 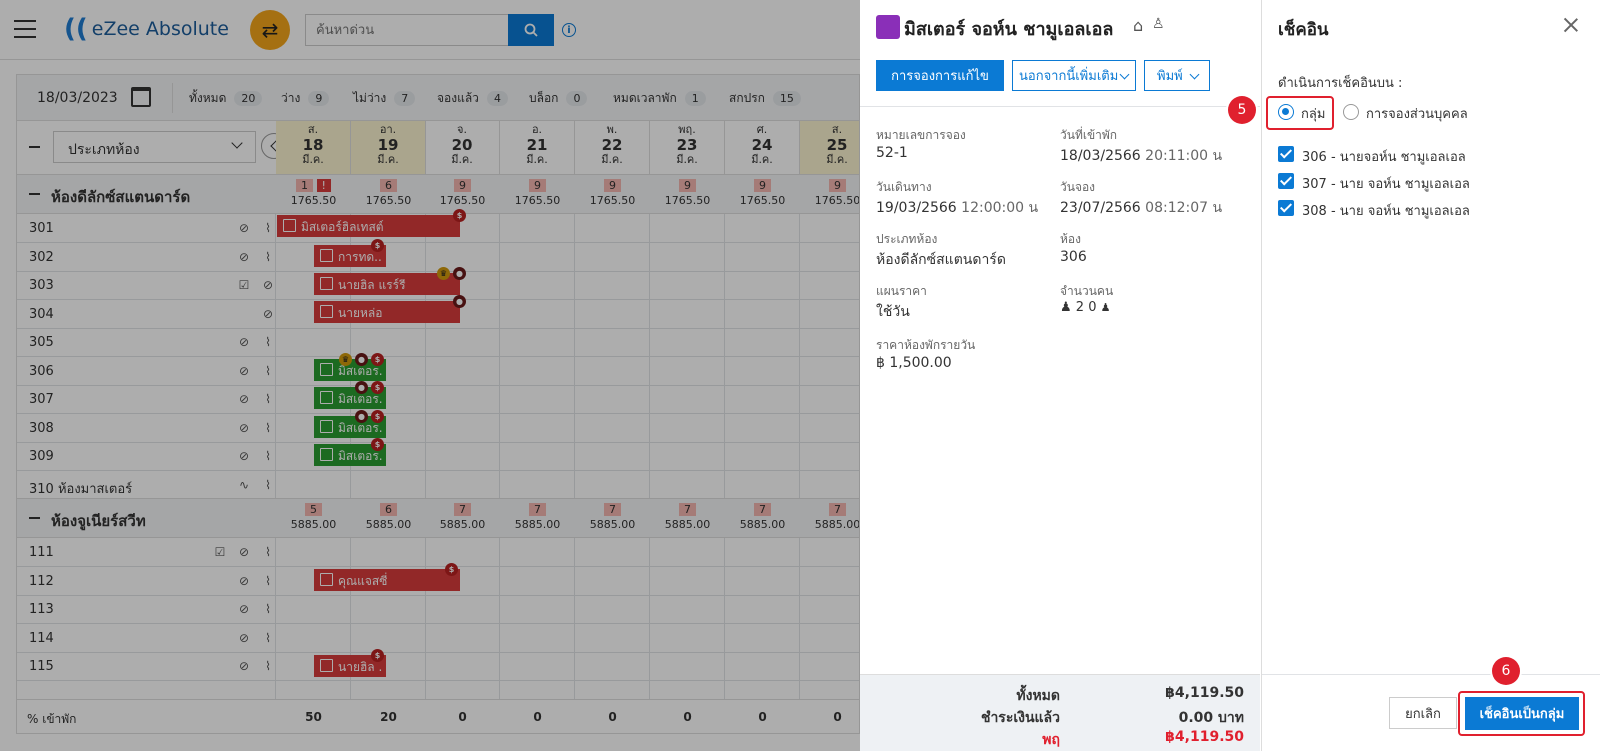 I want to click on departure-date: 19/03/2566 12:00:00 น, so click(x=957, y=208).